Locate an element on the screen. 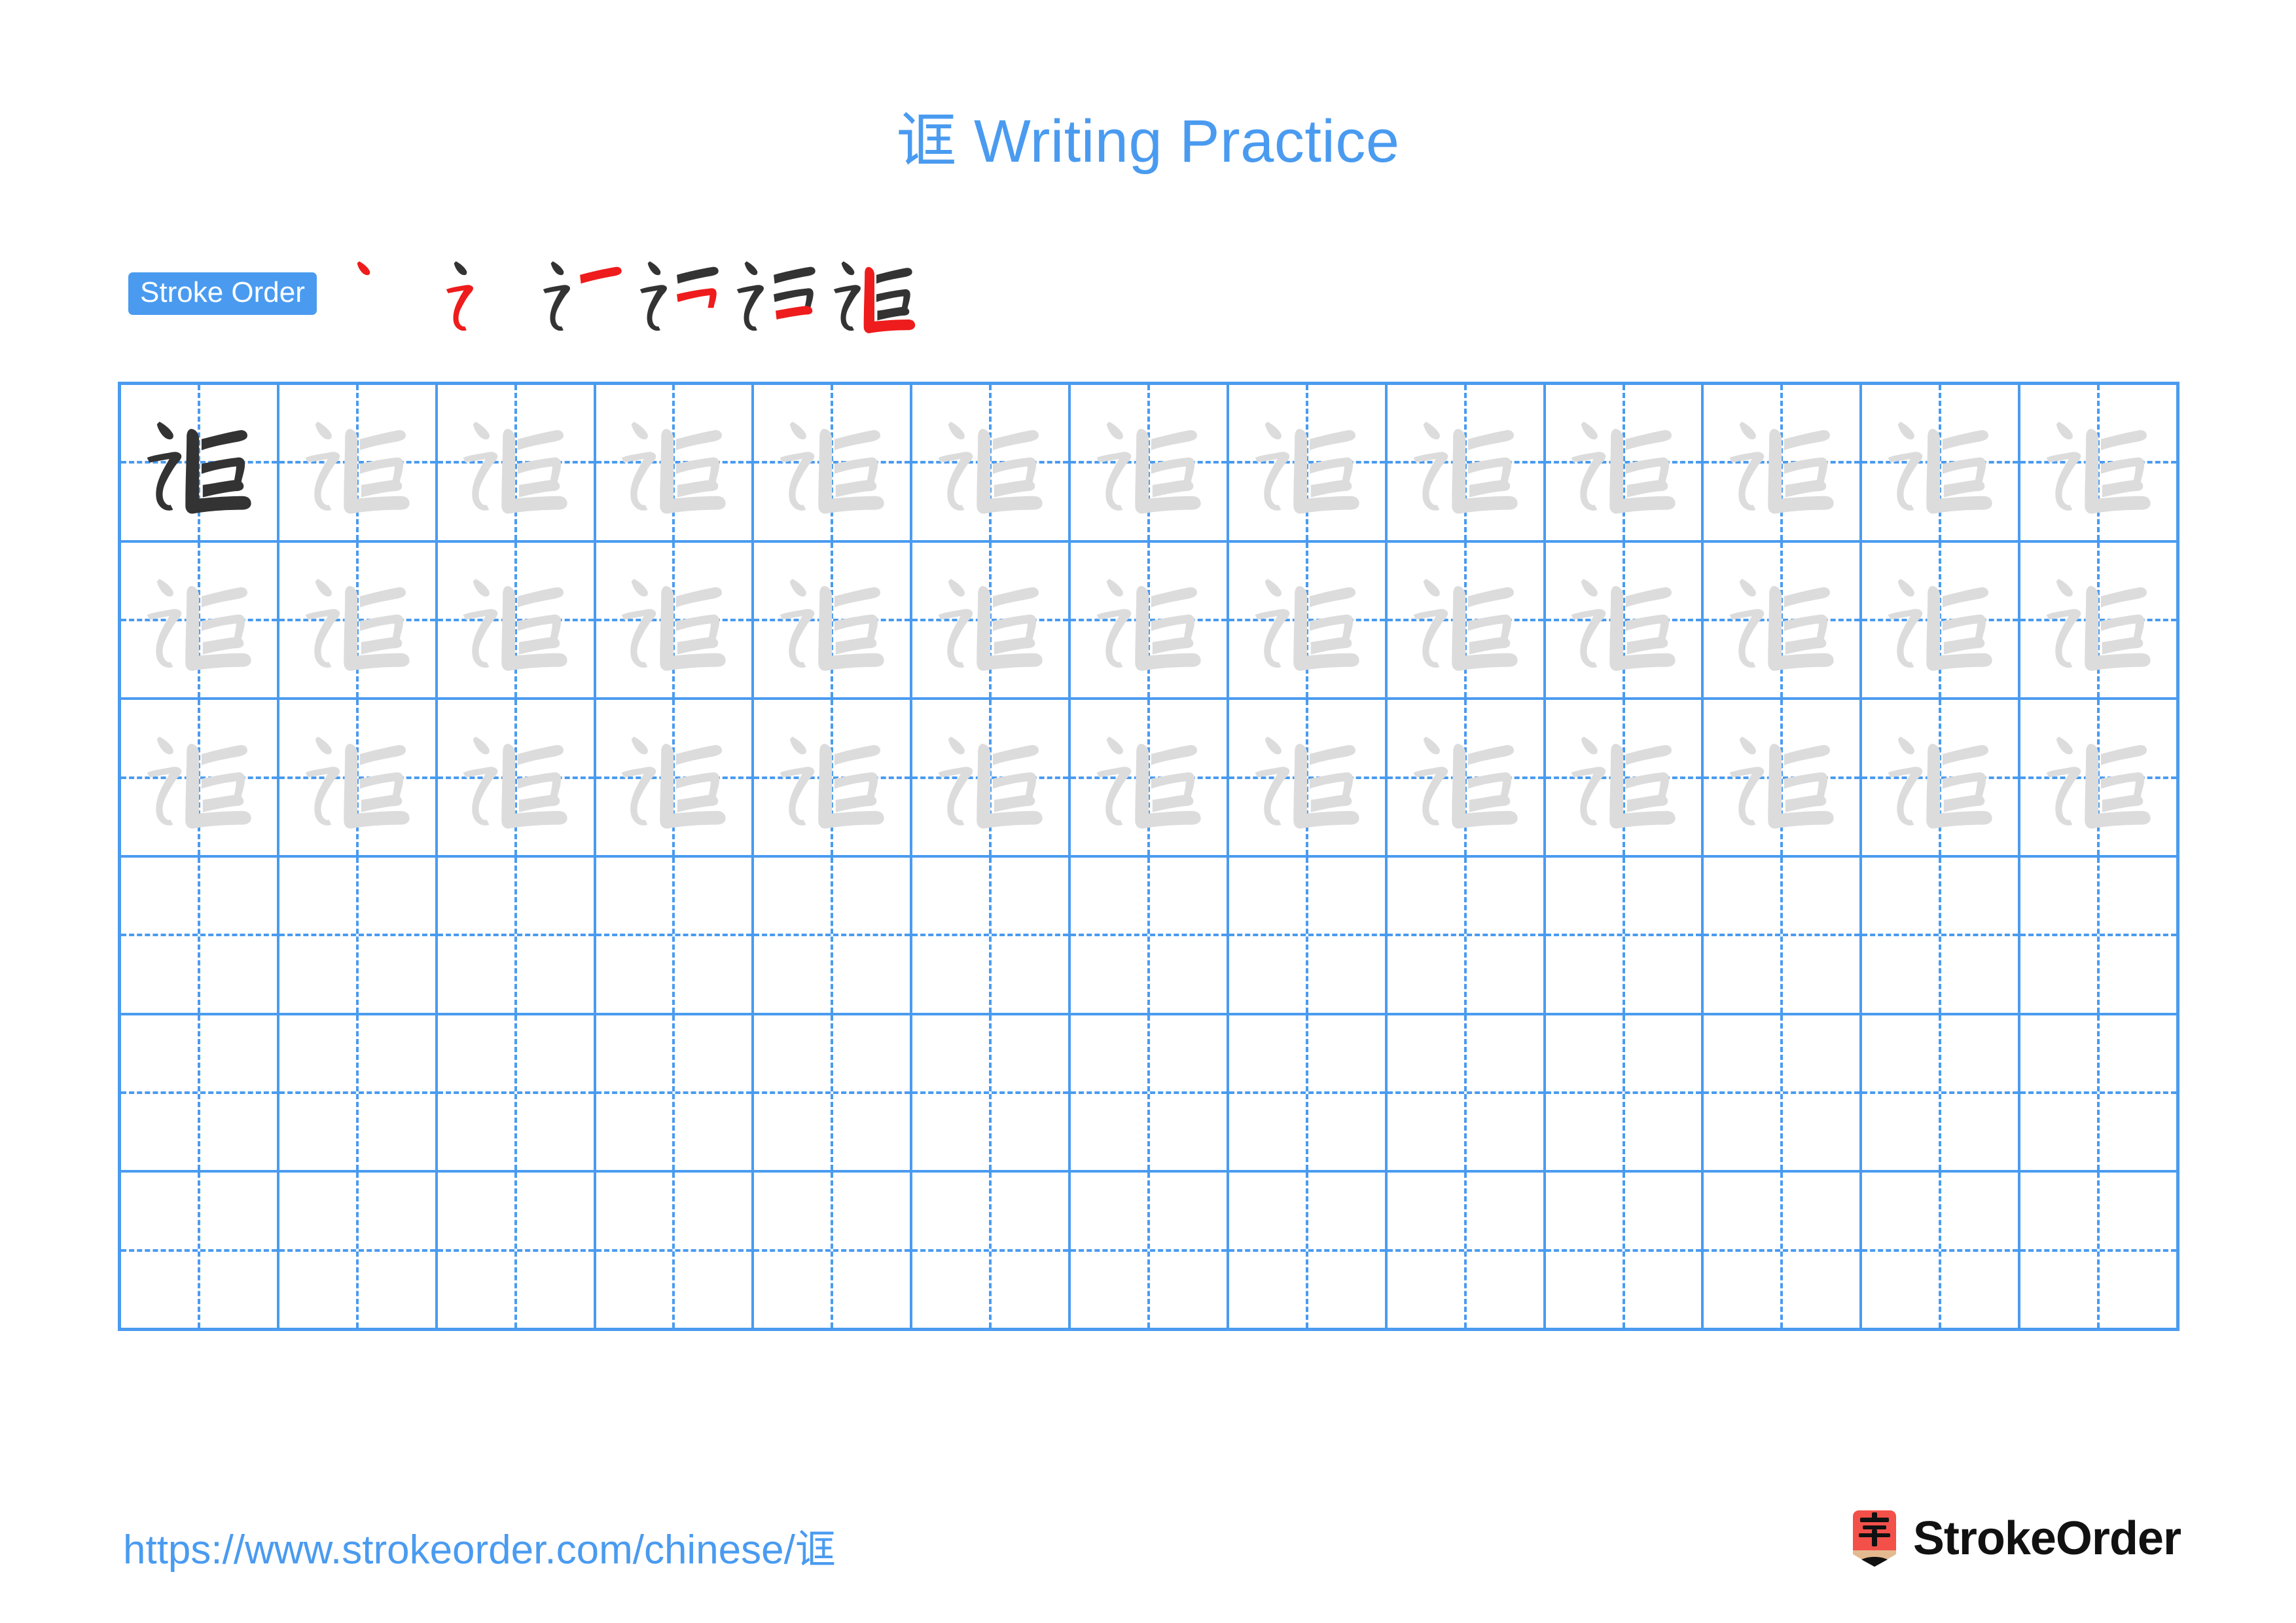 This screenshot has height=1623, width=2296. brand-name: StrokeOrder is located at coordinates (2046, 1538).